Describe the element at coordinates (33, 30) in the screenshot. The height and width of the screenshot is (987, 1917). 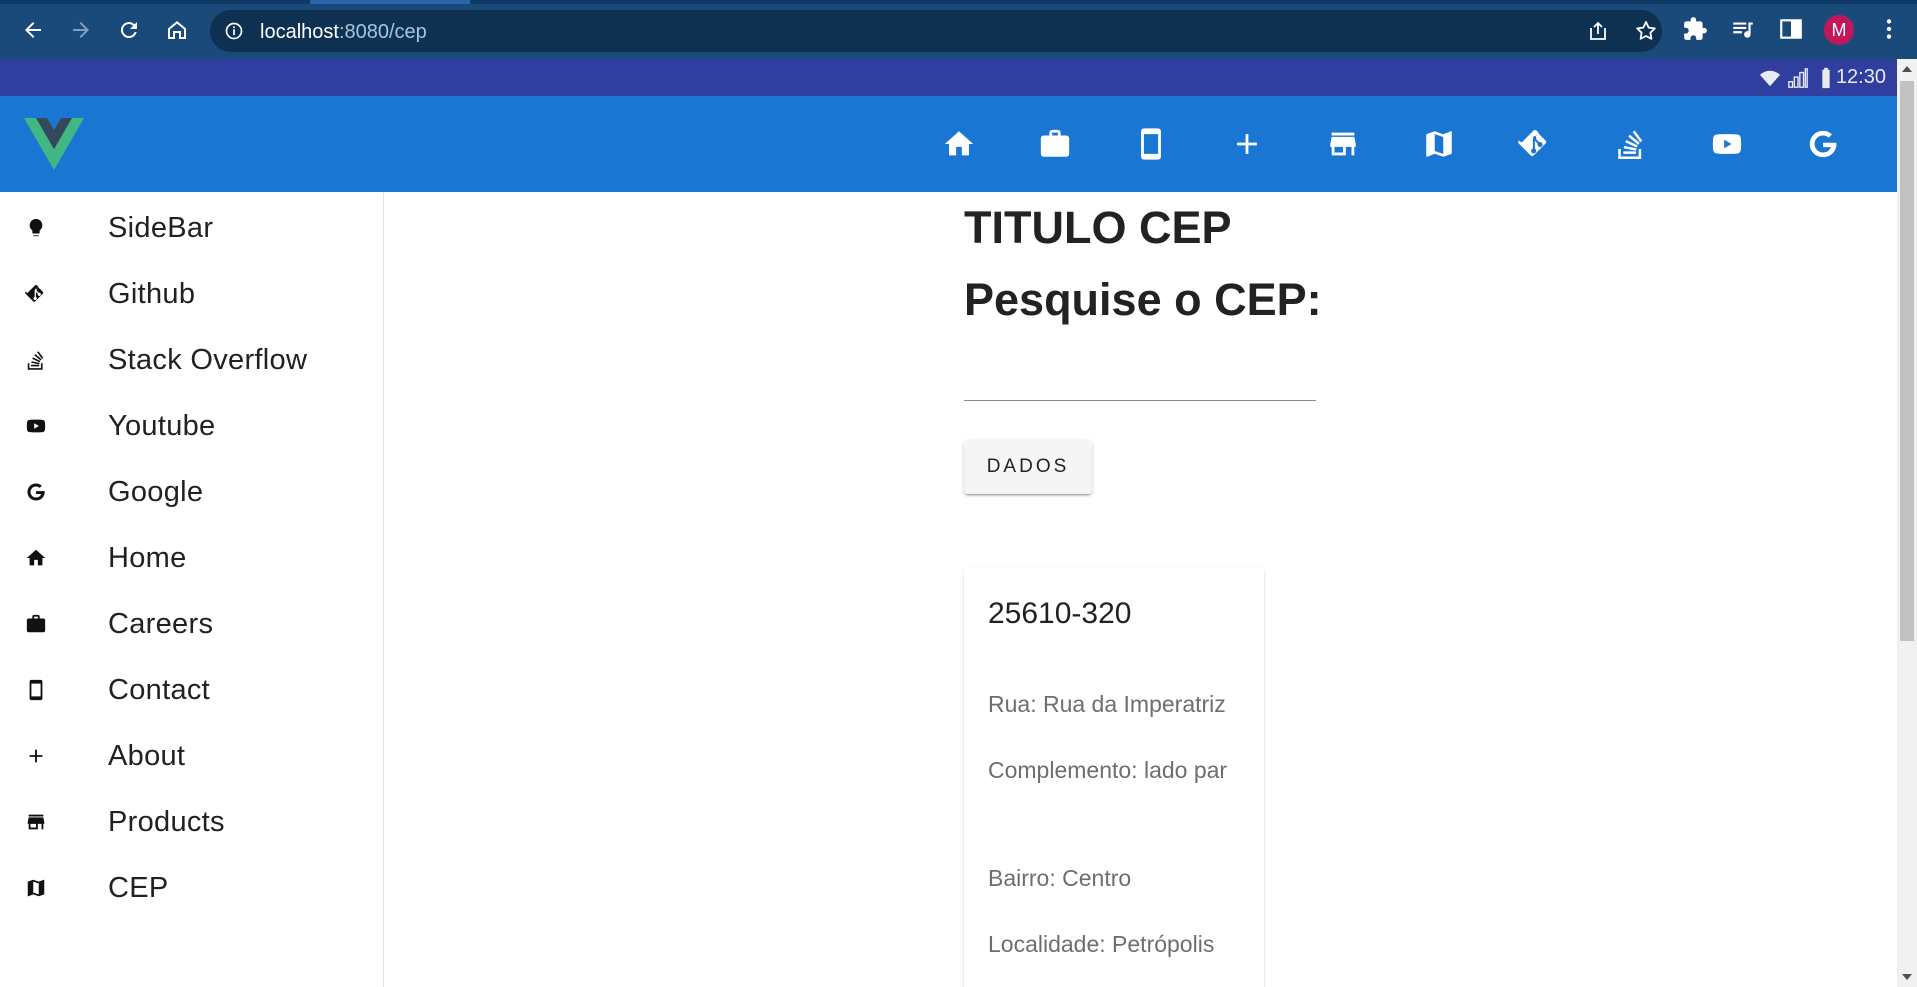
I see `back-icon` at that location.